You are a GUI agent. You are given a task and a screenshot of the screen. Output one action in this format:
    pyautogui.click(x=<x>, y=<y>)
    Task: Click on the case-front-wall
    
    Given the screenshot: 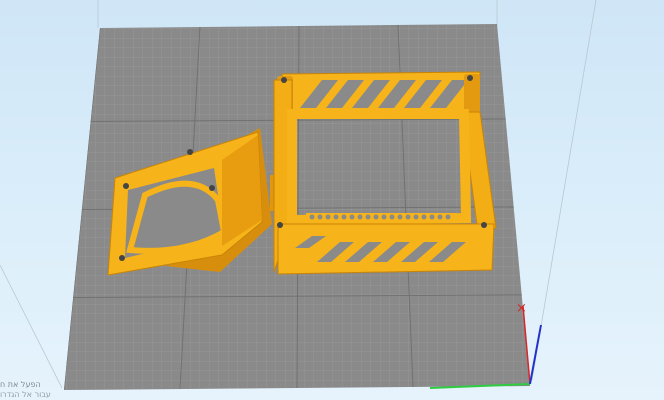 What is the action you would take?
    pyautogui.click(x=386, y=249)
    